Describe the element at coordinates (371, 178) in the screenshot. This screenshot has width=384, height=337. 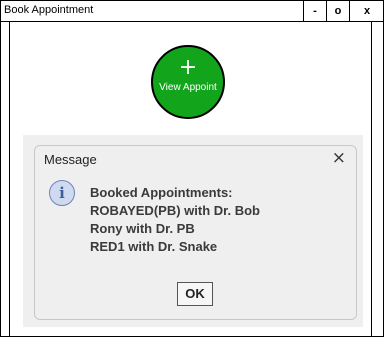
I see `content-border-right` at that location.